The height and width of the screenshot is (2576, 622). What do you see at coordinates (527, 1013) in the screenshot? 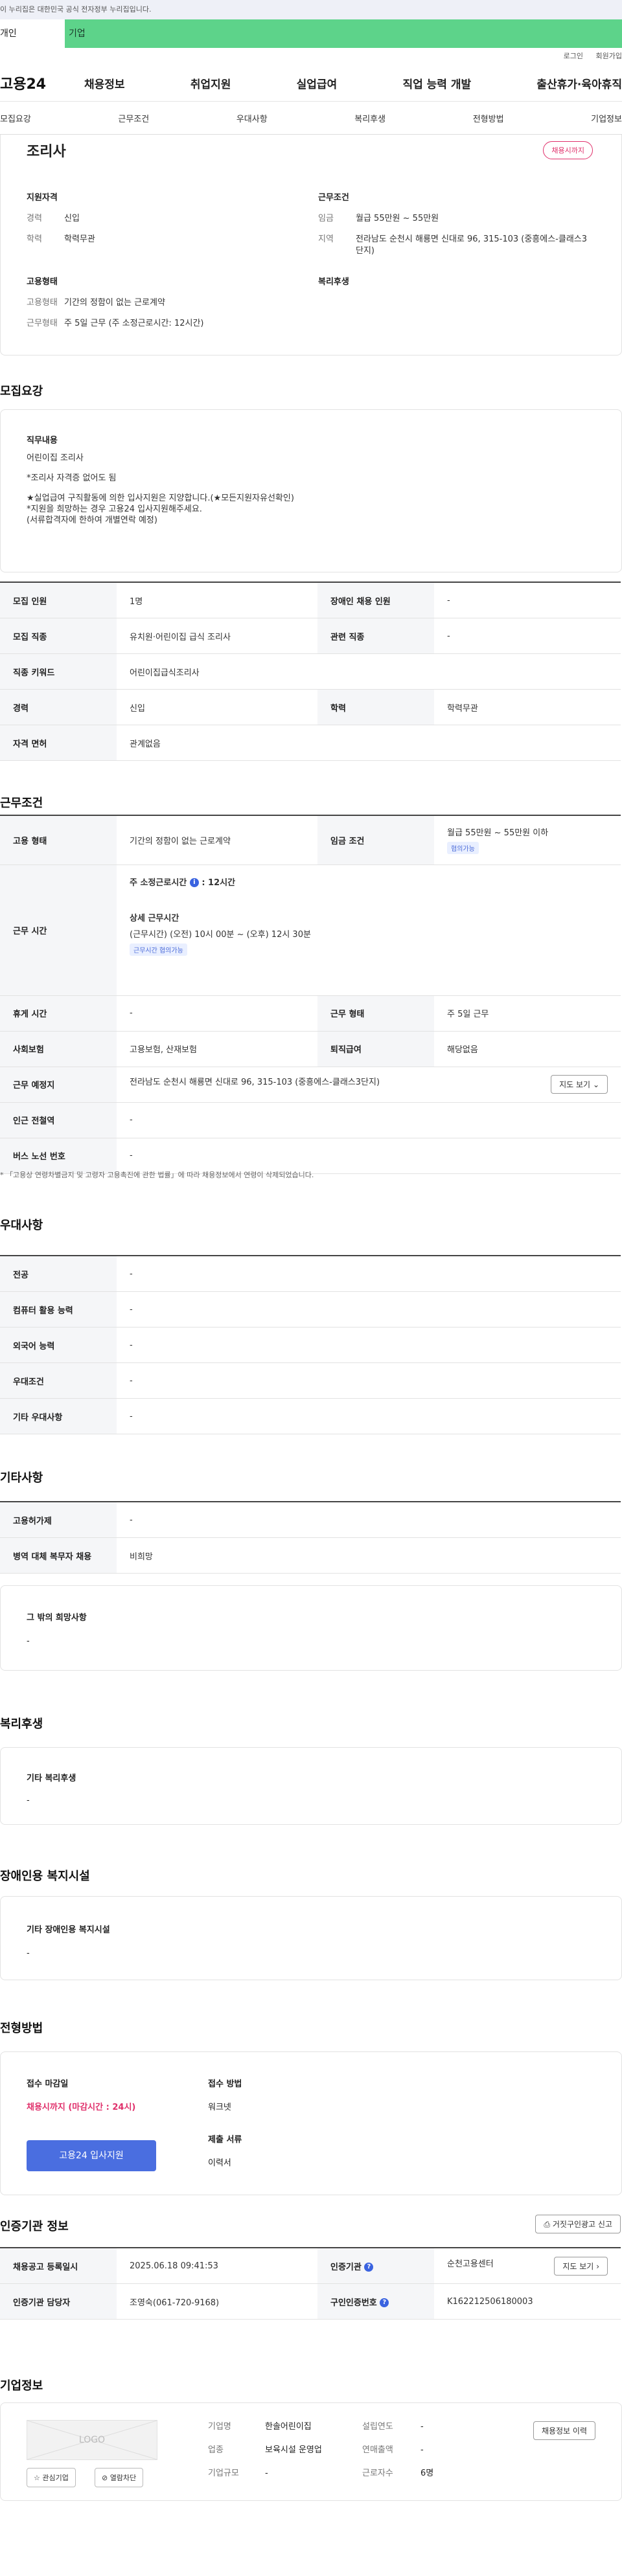
I see `value: 주 5일 근무` at bounding box center [527, 1013].